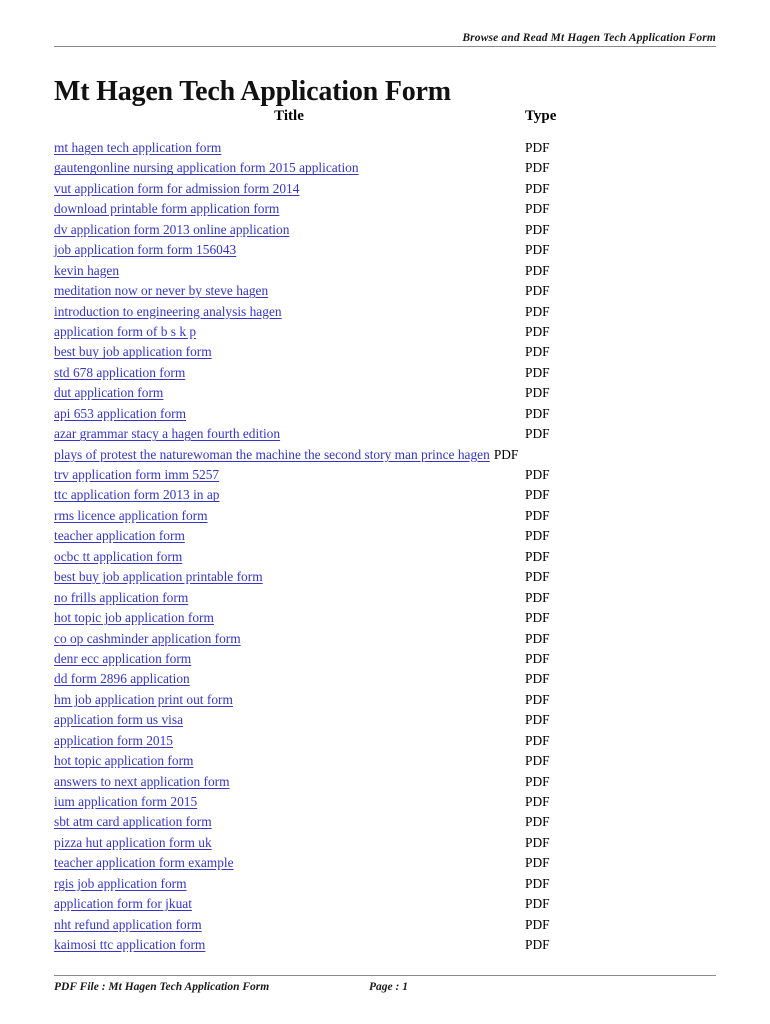  Describe the element at coordinates (385, 822) in the screenshot. I see `table-row: sbt atm card application form PDF` at that location.